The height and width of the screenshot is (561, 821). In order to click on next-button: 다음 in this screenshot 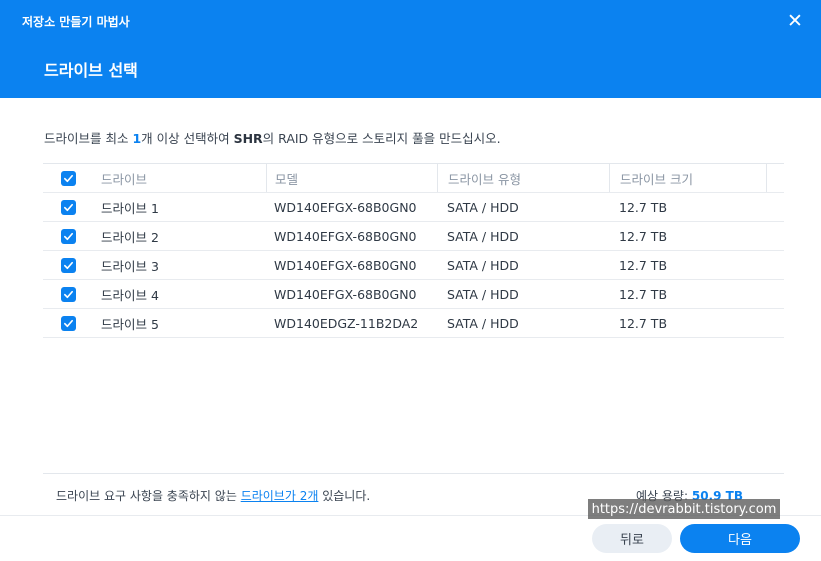, I will do `click(740, 538)`.